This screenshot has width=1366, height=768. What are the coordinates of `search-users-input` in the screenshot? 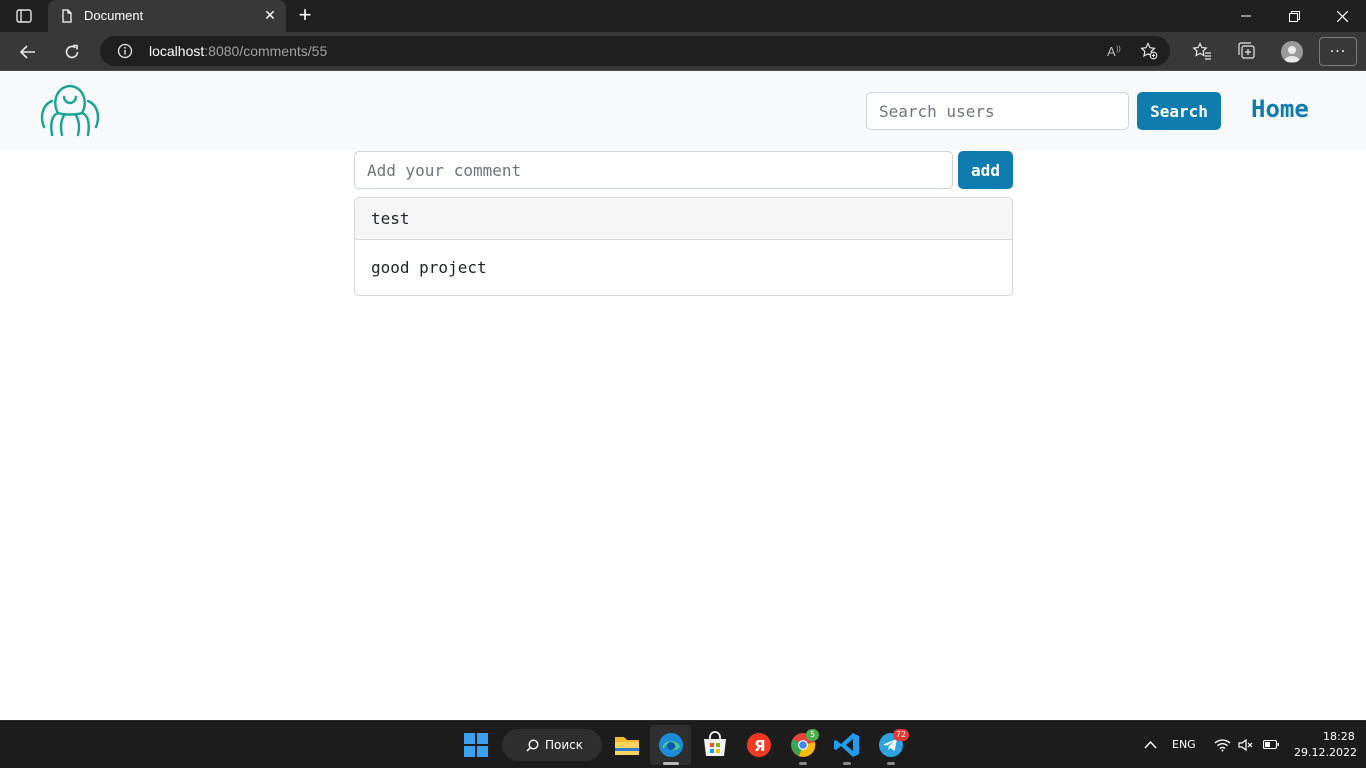 It's located at (997, 111).